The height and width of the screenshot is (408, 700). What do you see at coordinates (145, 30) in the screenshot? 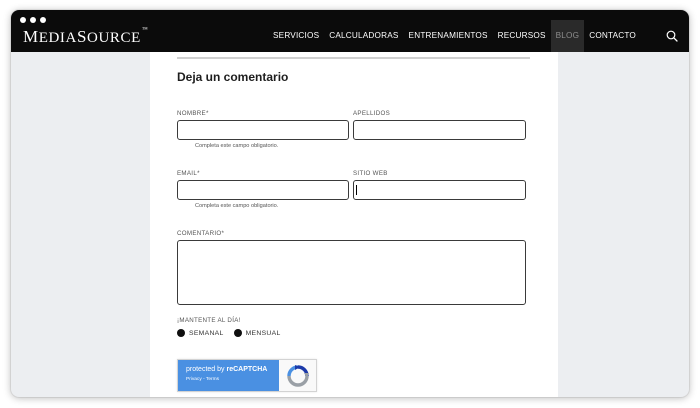
I see `logo-trademark: ™` at bounding box center [145, 30].